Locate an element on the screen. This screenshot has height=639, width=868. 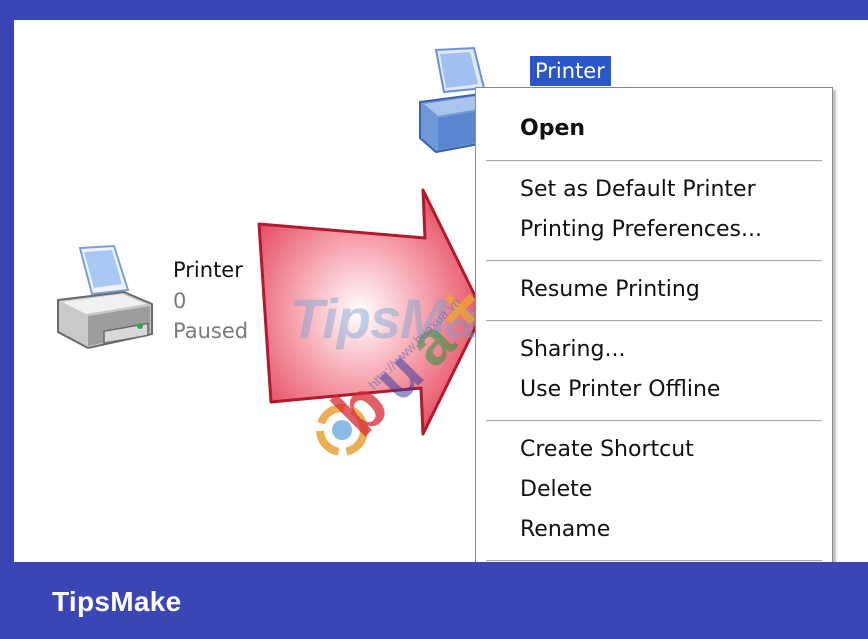
printer-left-name: Printer is located at coordinates (208, 270).